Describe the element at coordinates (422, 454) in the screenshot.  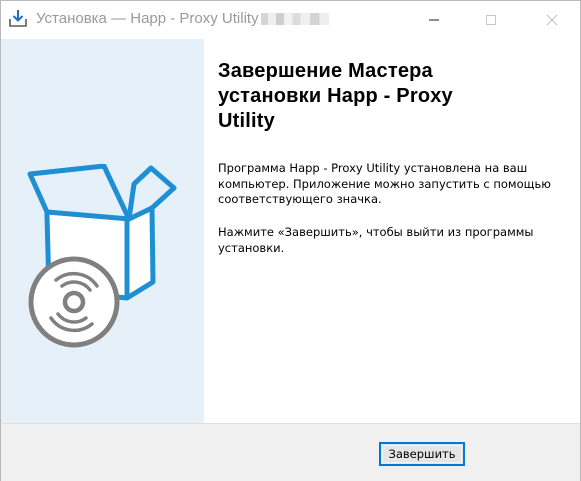
I see `finish-button: Завершить` at that location.